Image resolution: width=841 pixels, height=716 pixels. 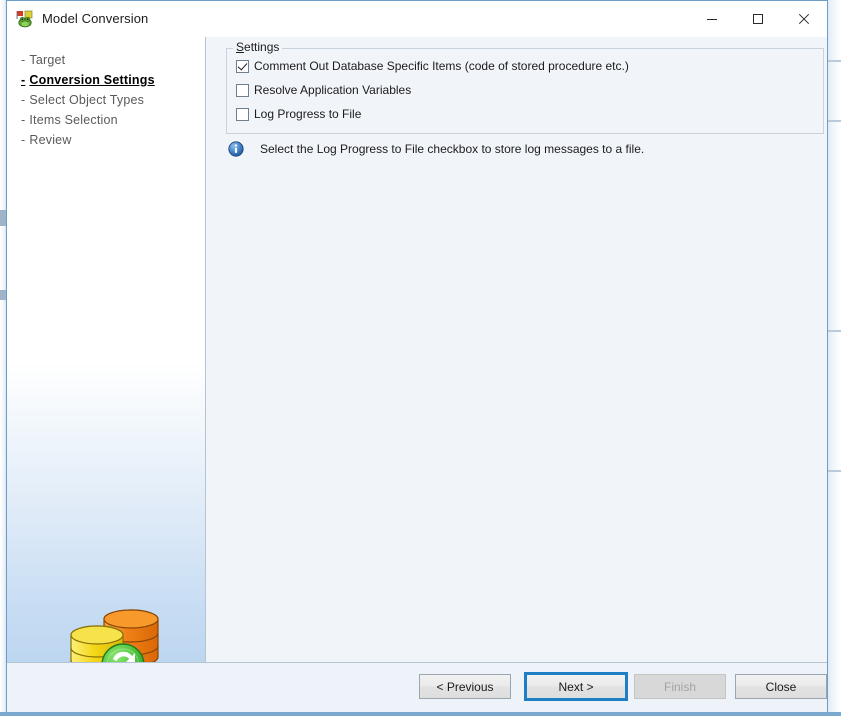 I want to click on next-button: Next >, so click(x=576, y=686).